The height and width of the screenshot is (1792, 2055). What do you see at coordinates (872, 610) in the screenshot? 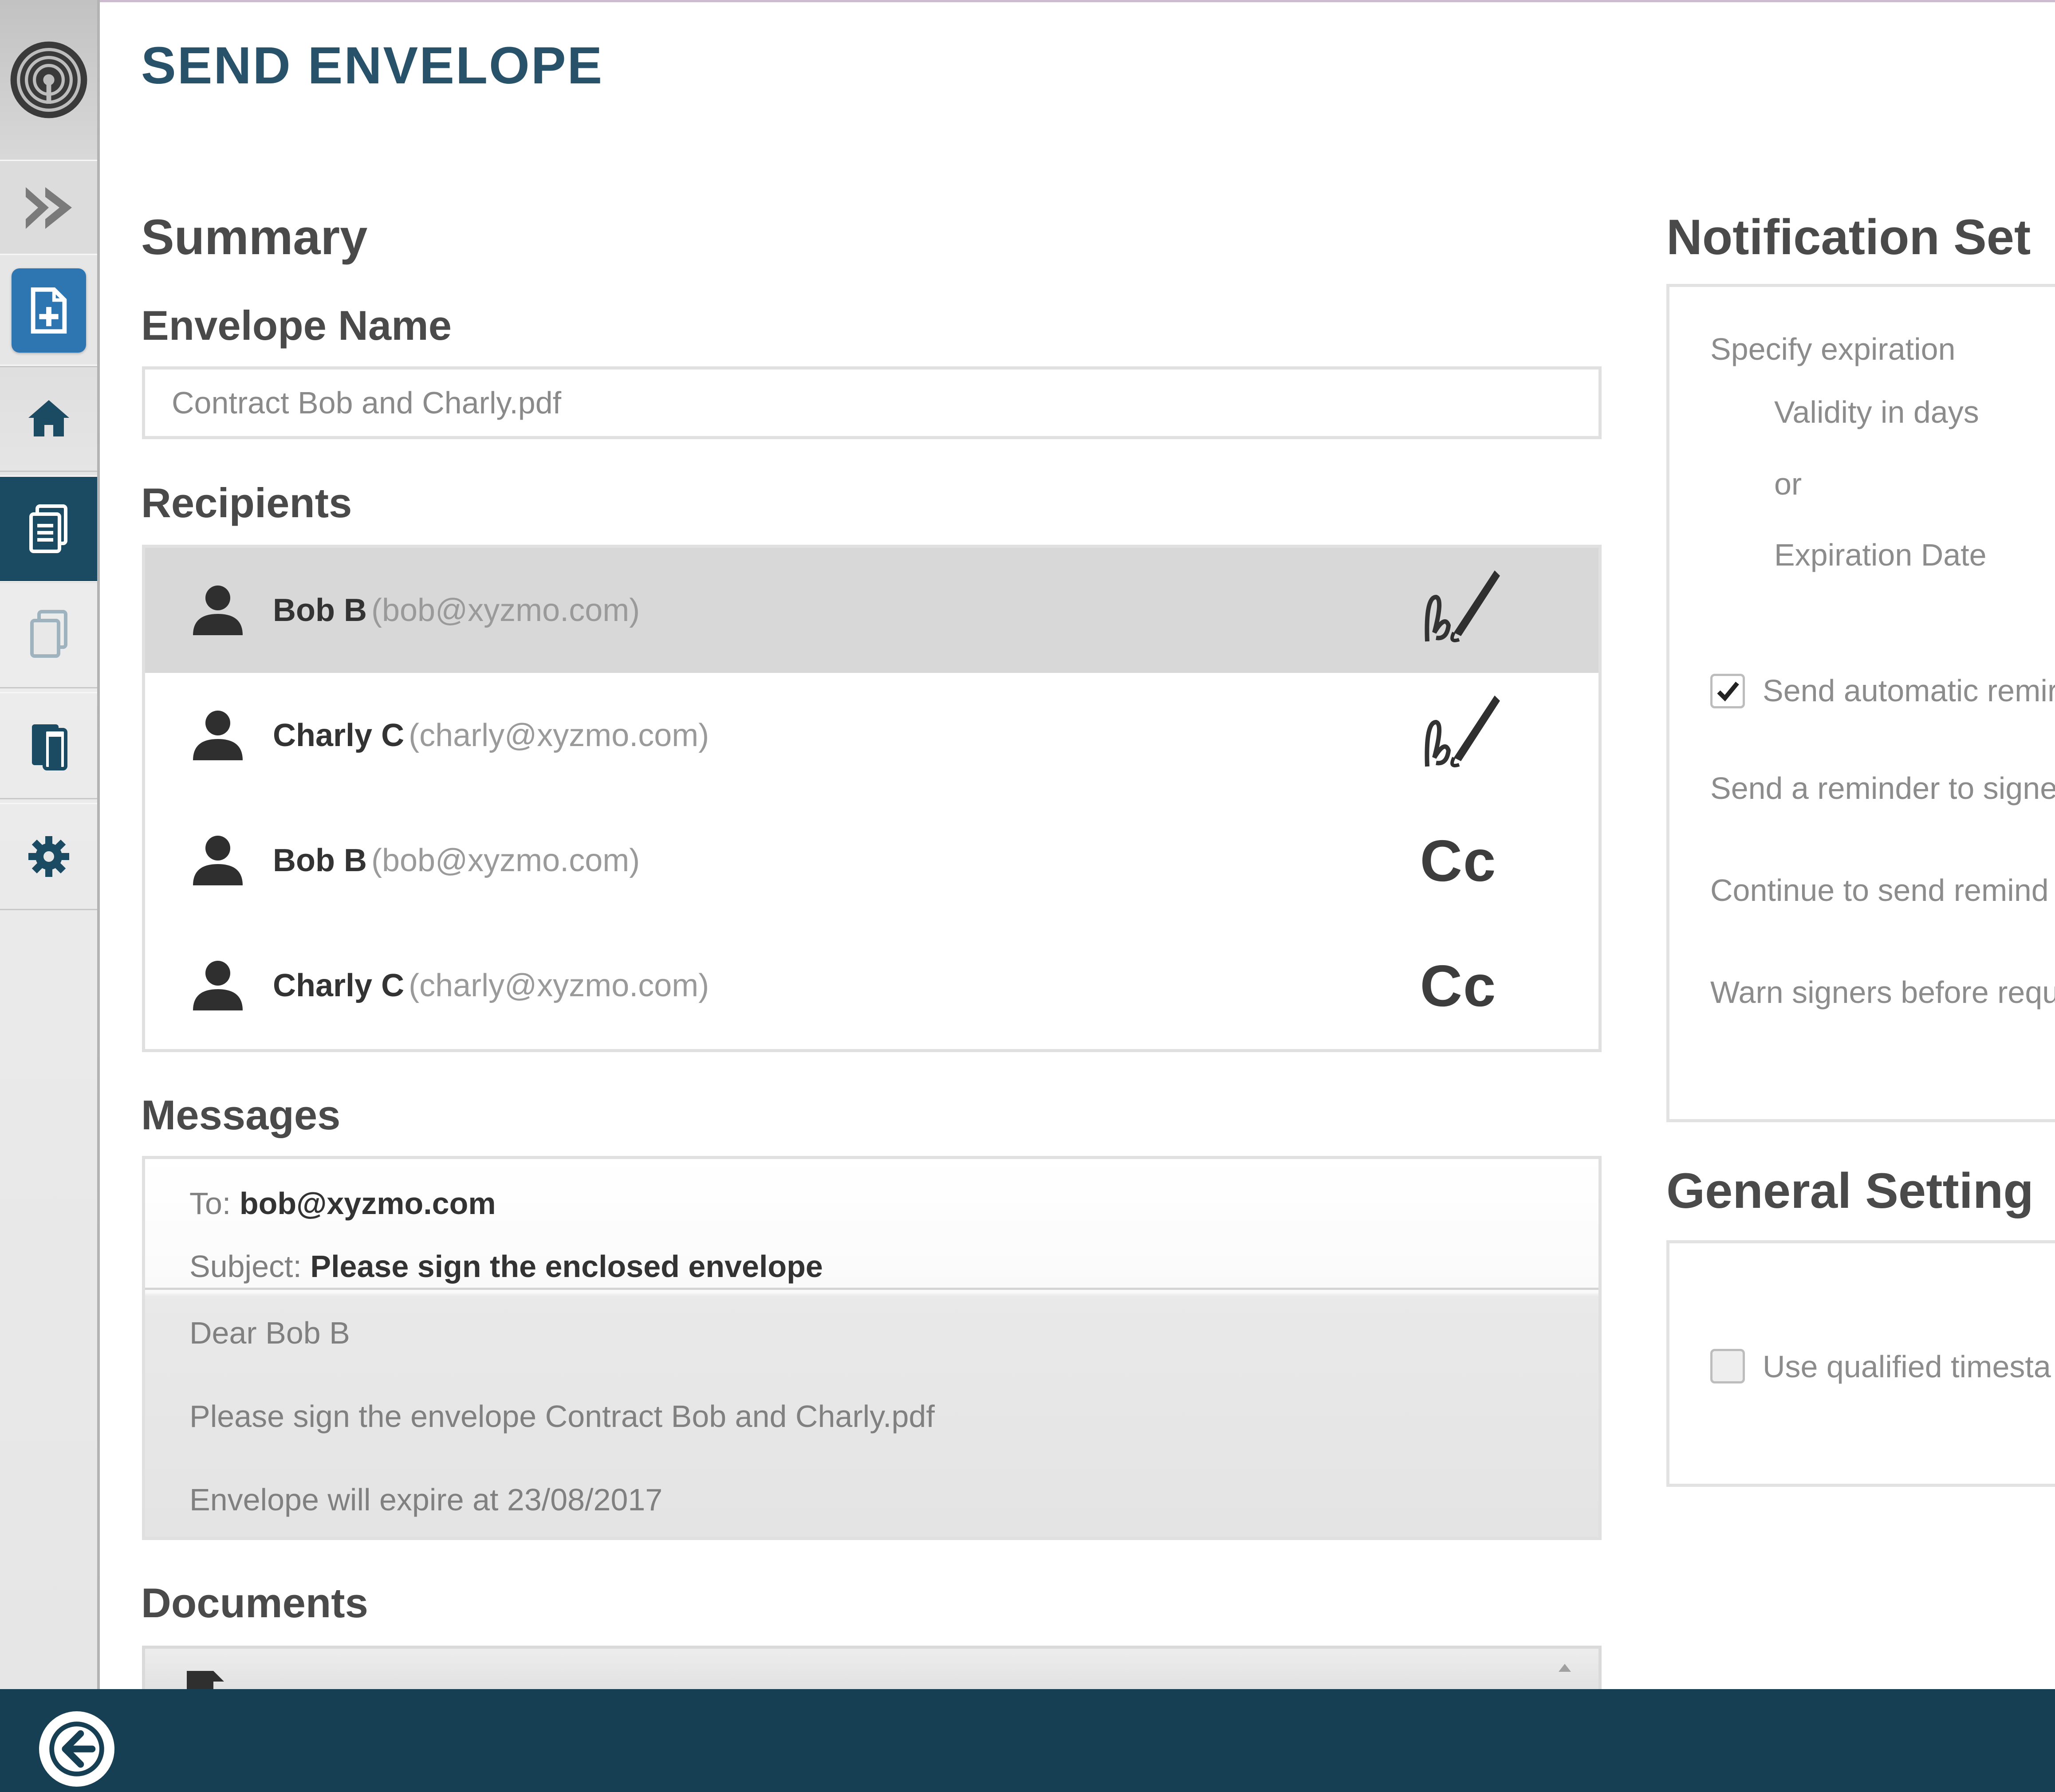
I see `recipient-row: Bob B (bob@xyzmo.com)` at bounding box center [872, 610].